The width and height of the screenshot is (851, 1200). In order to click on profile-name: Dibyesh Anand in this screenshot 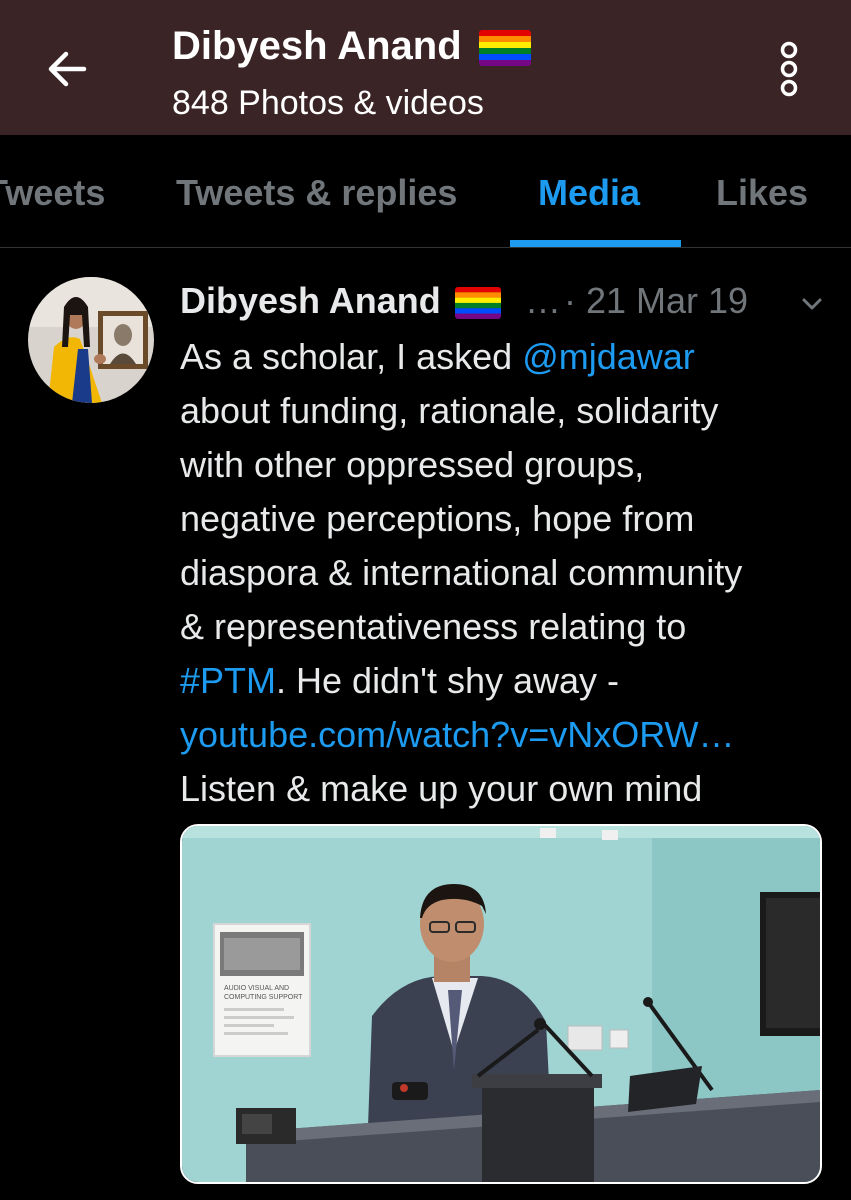, I will do `click(317, 46)`.